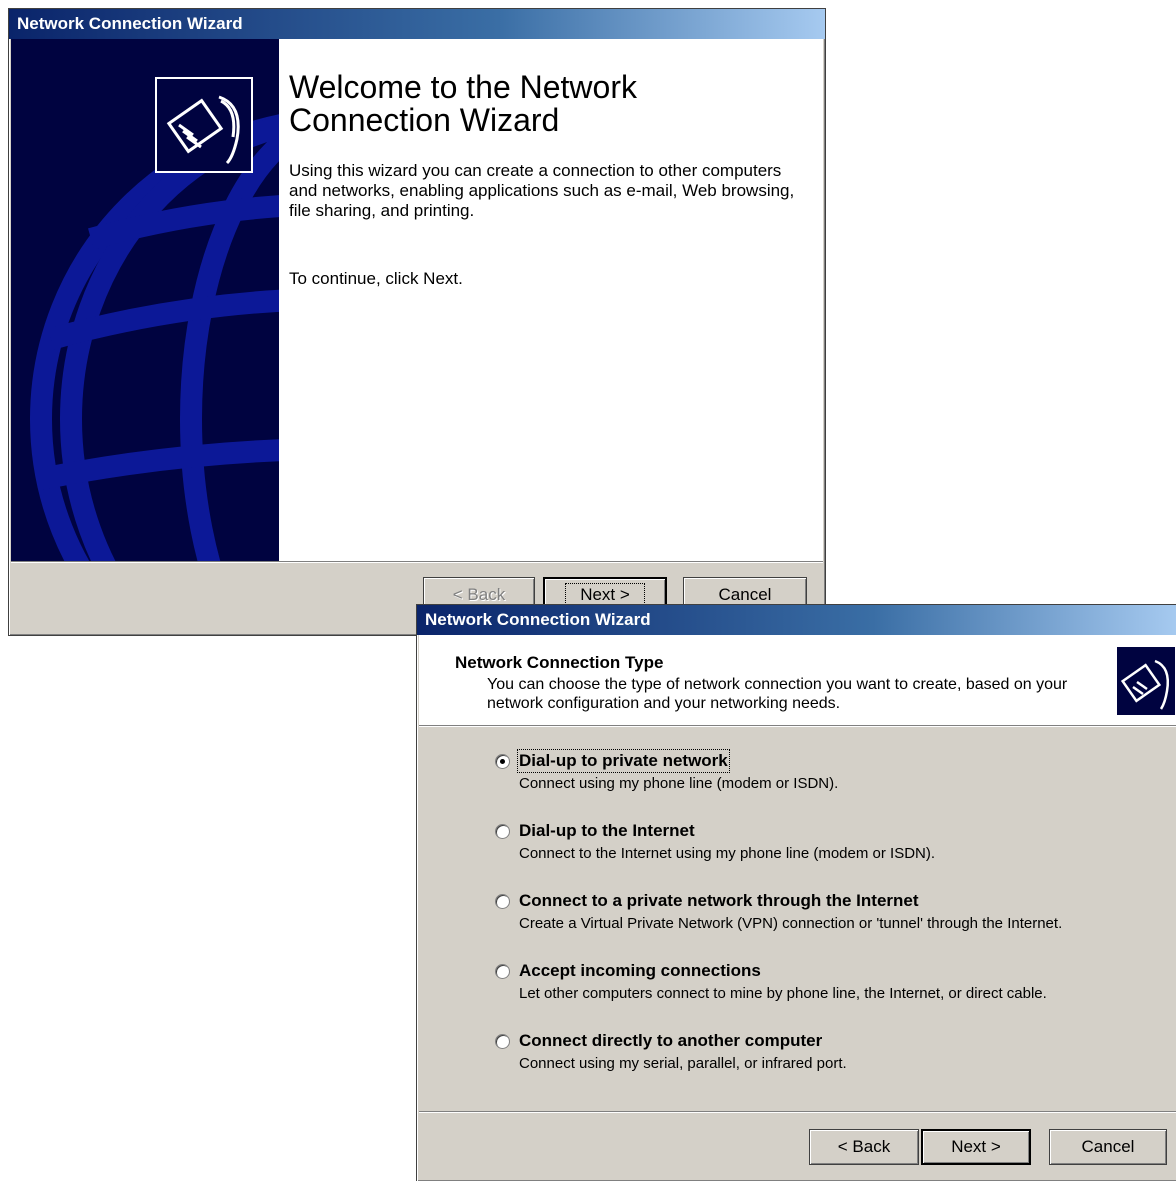 Image resolution: width=1176 pixels, height=1181 pixels. What do you see at coordinates (976, 1147) in the screenshot?
I see `next-button: Next >` at bounding box center [976, 1147].